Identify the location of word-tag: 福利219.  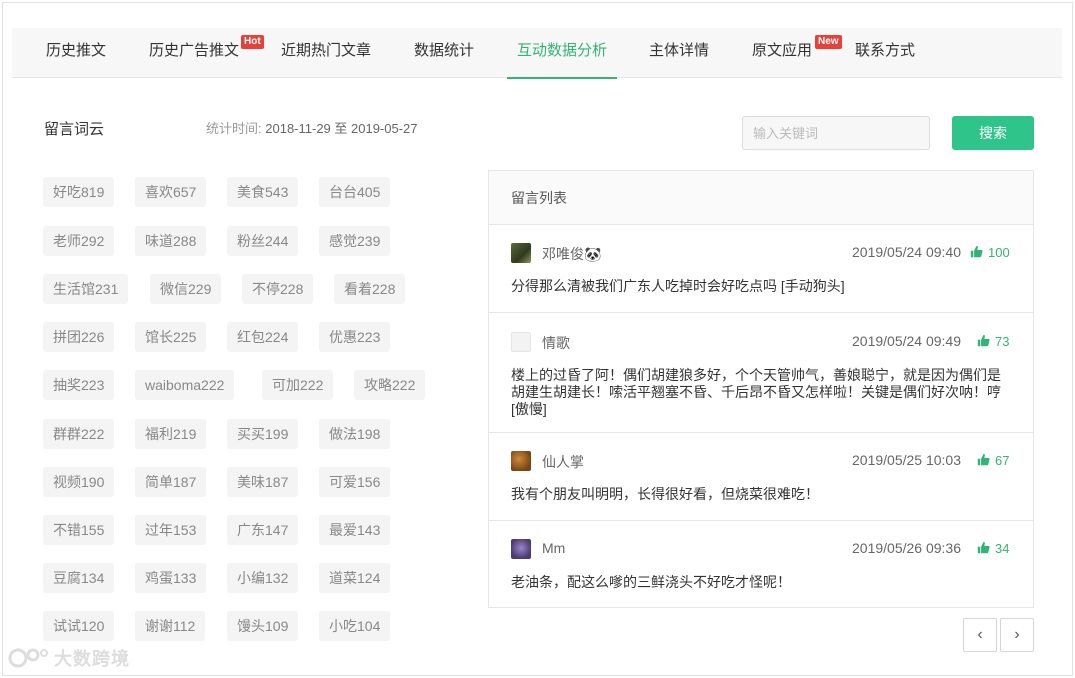
(171, 434).